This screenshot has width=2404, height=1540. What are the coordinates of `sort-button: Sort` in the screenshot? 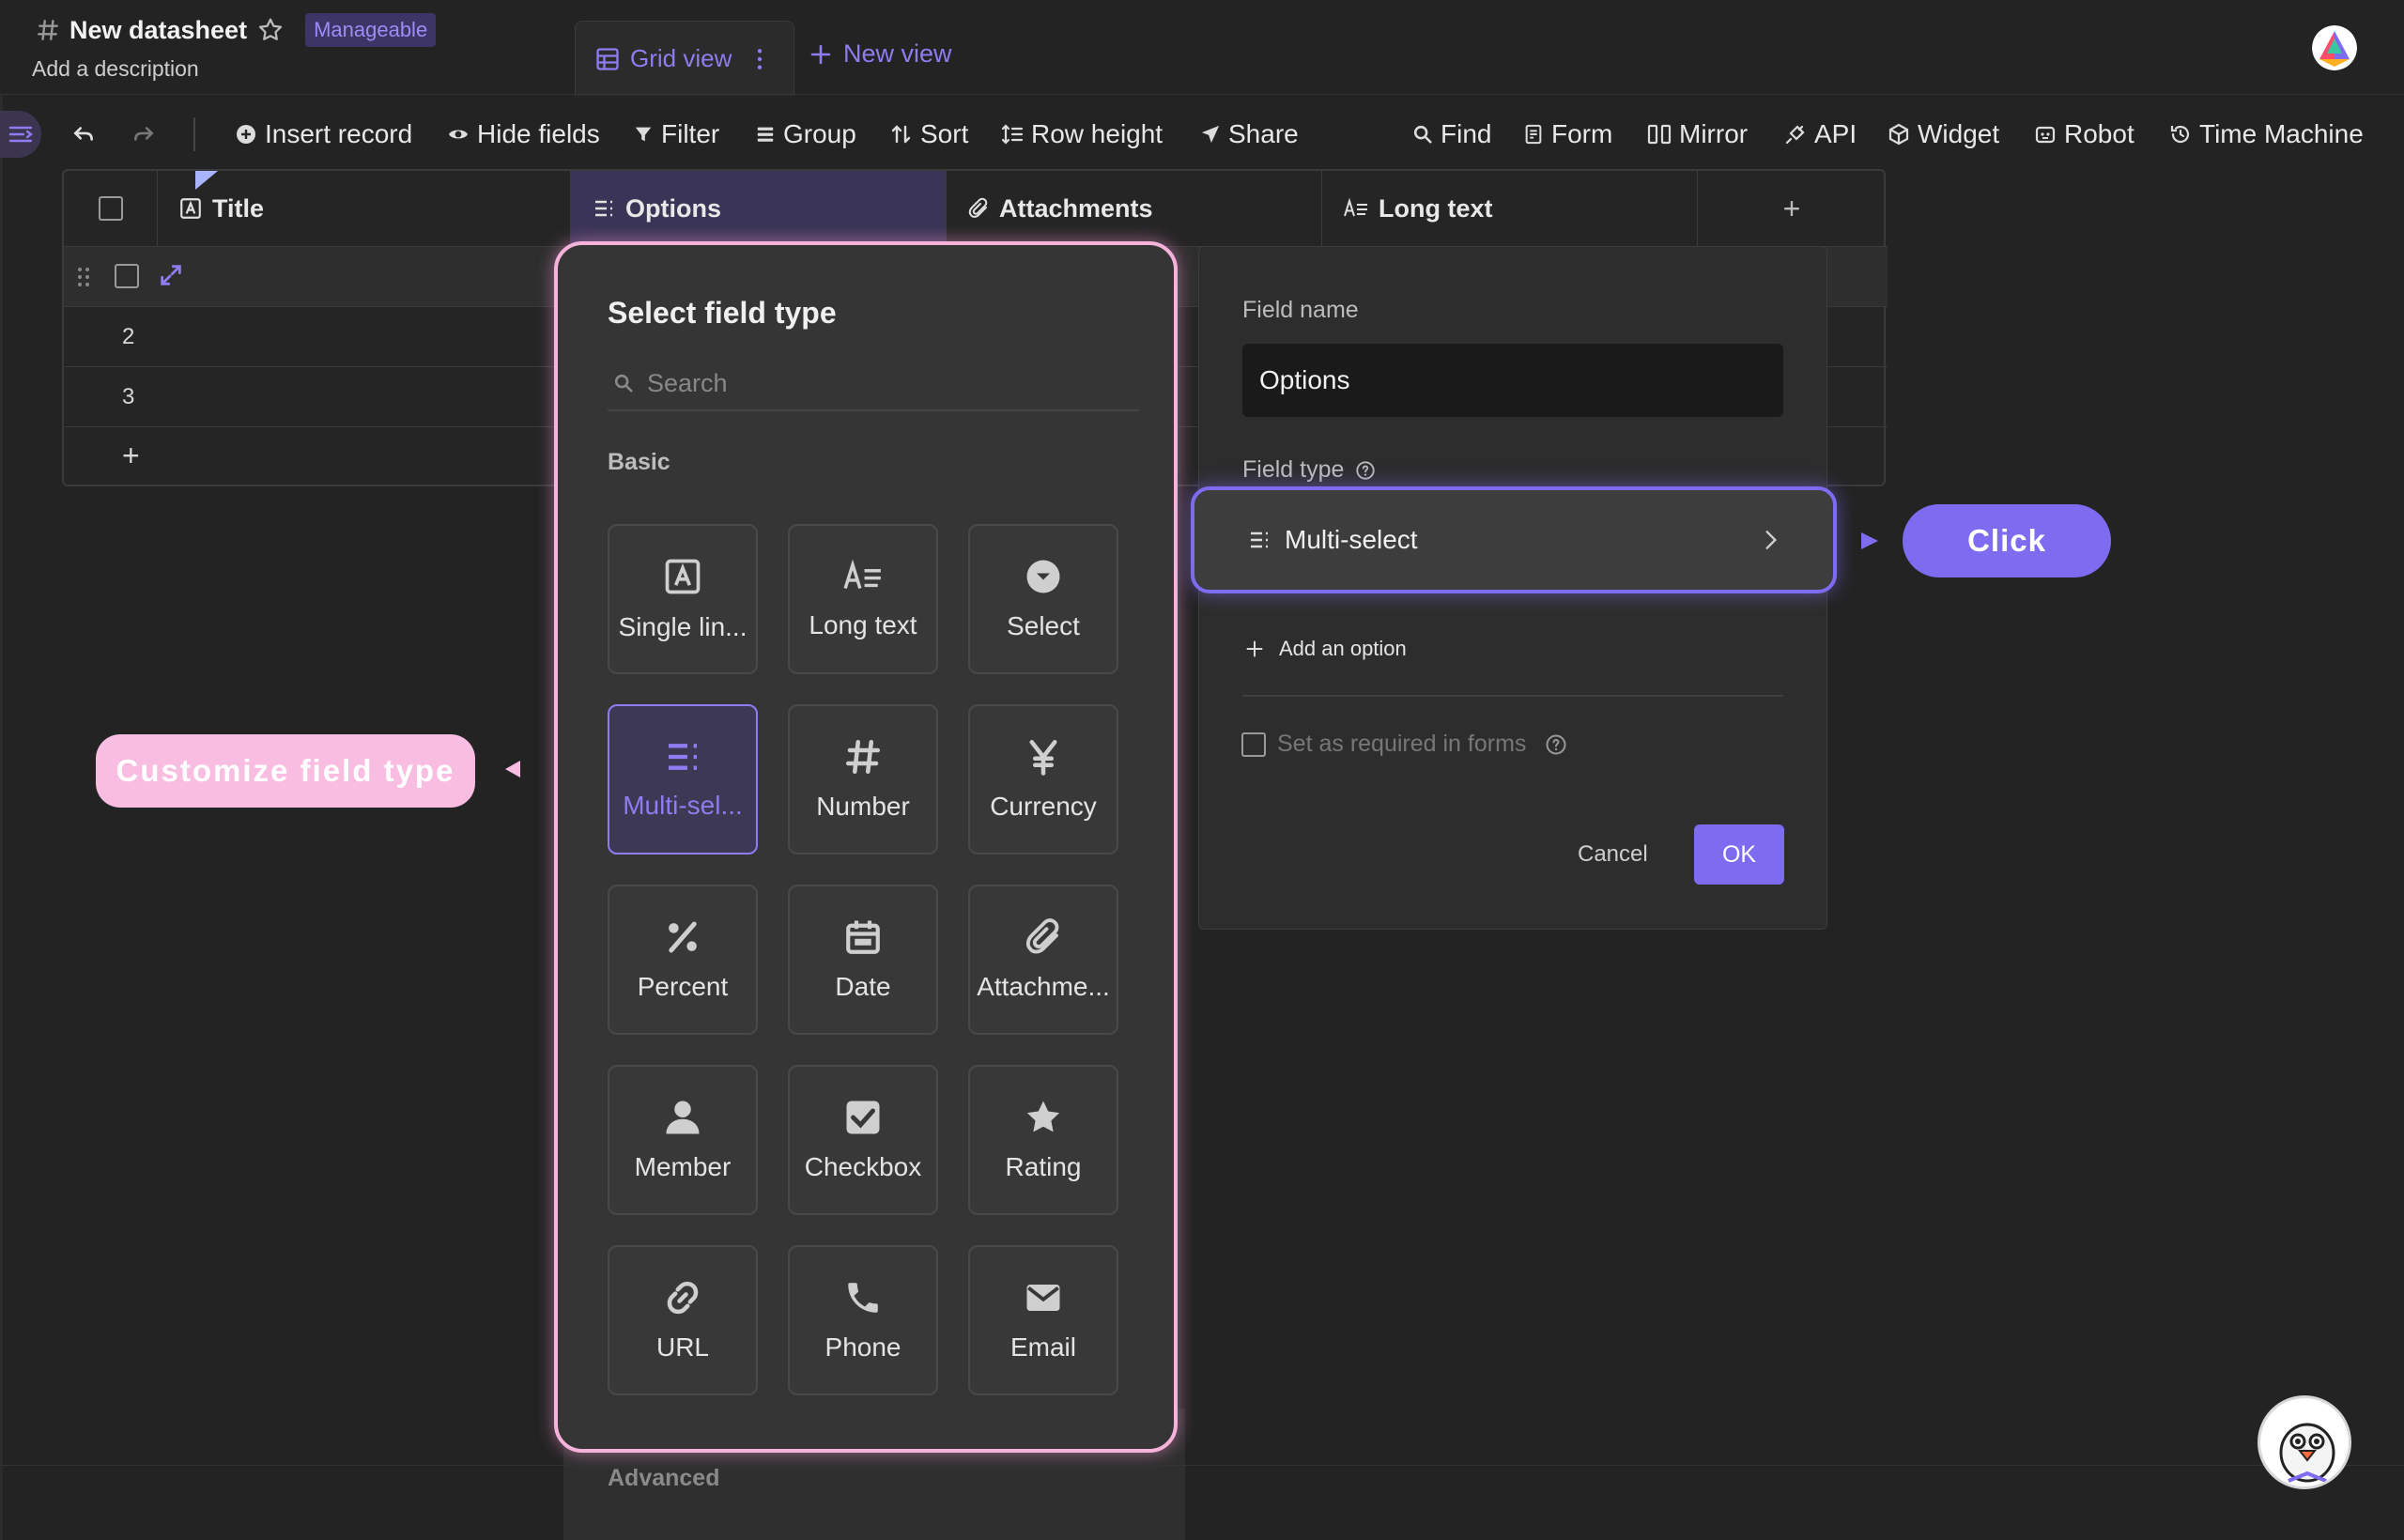 It's located at (929, 134).